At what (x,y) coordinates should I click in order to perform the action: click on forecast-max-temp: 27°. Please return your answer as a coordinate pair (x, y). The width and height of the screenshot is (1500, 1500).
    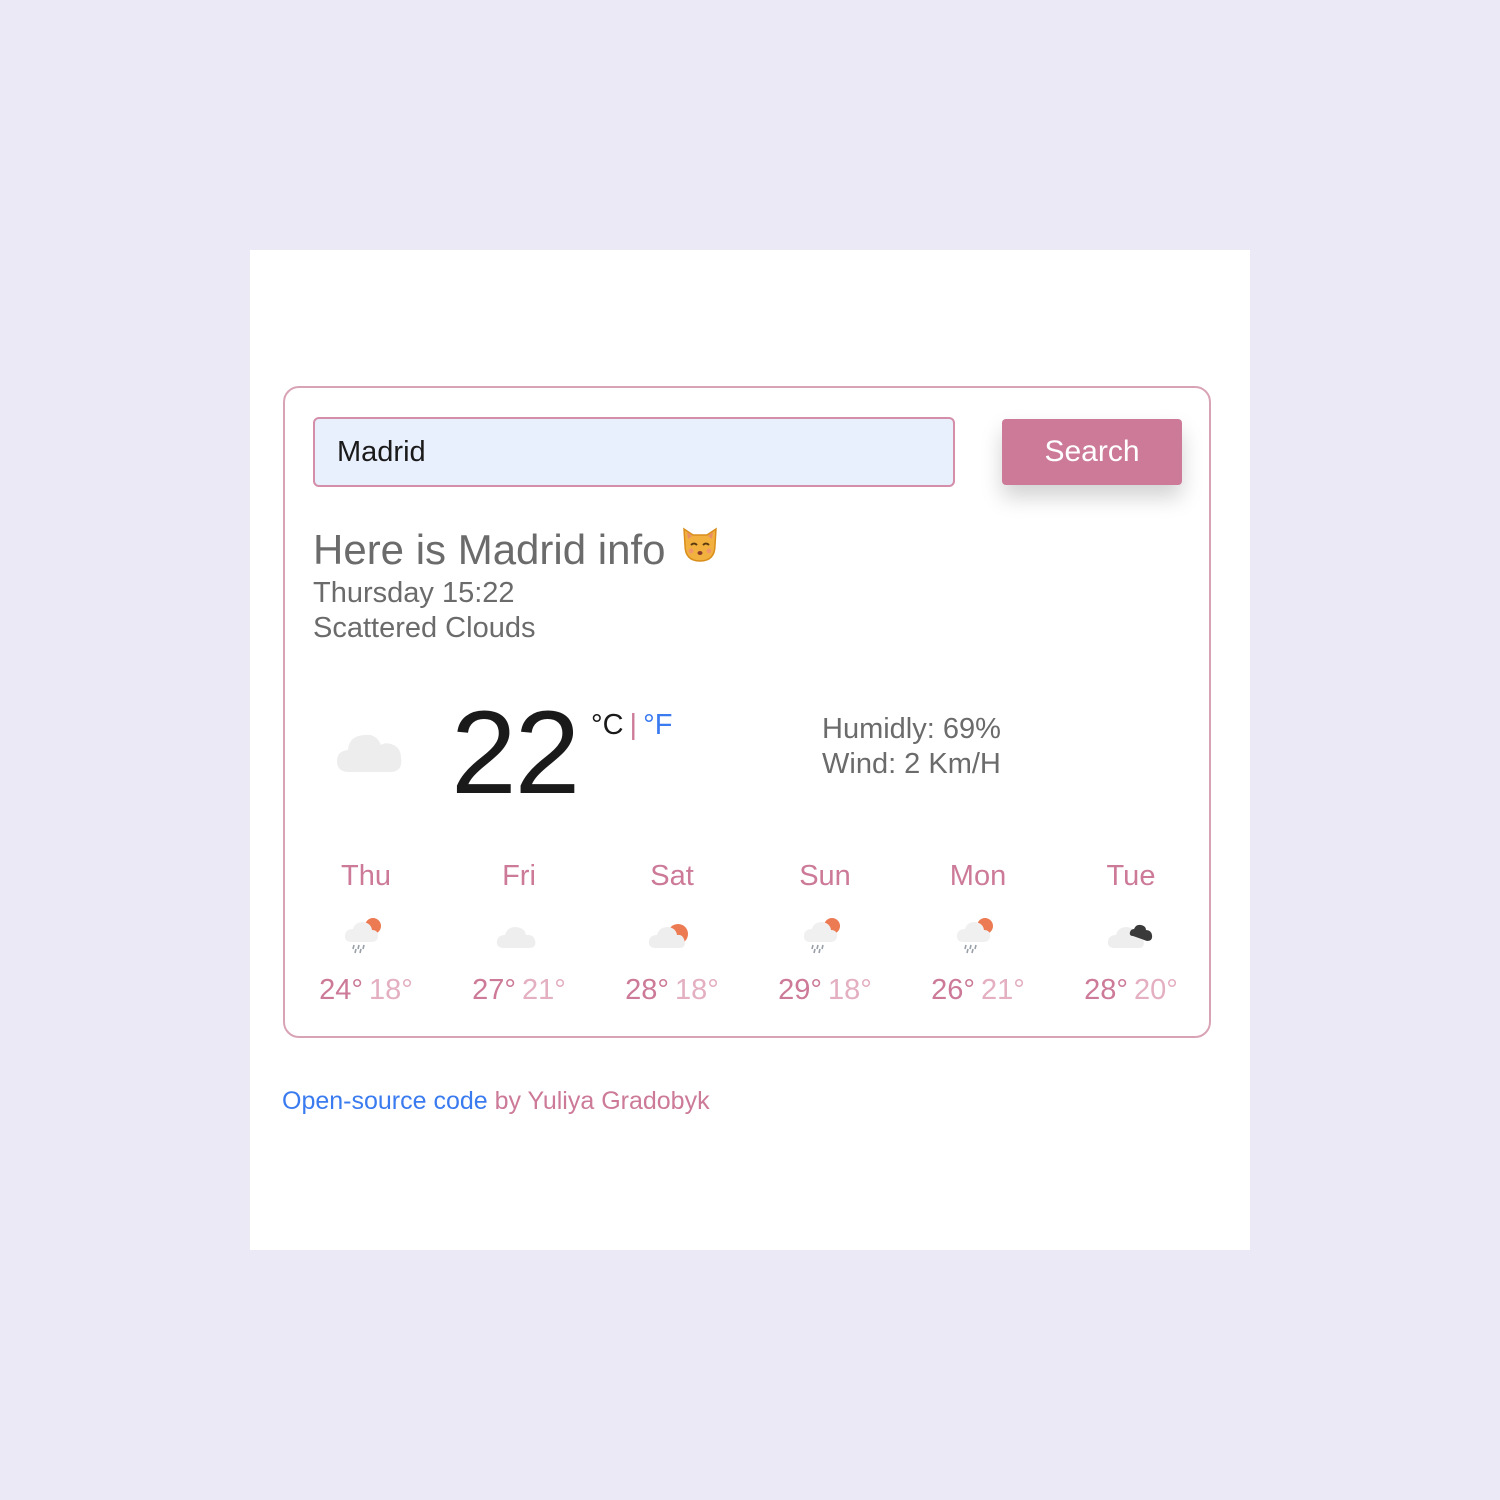
    Looking at the image, I should click on (494, 990).